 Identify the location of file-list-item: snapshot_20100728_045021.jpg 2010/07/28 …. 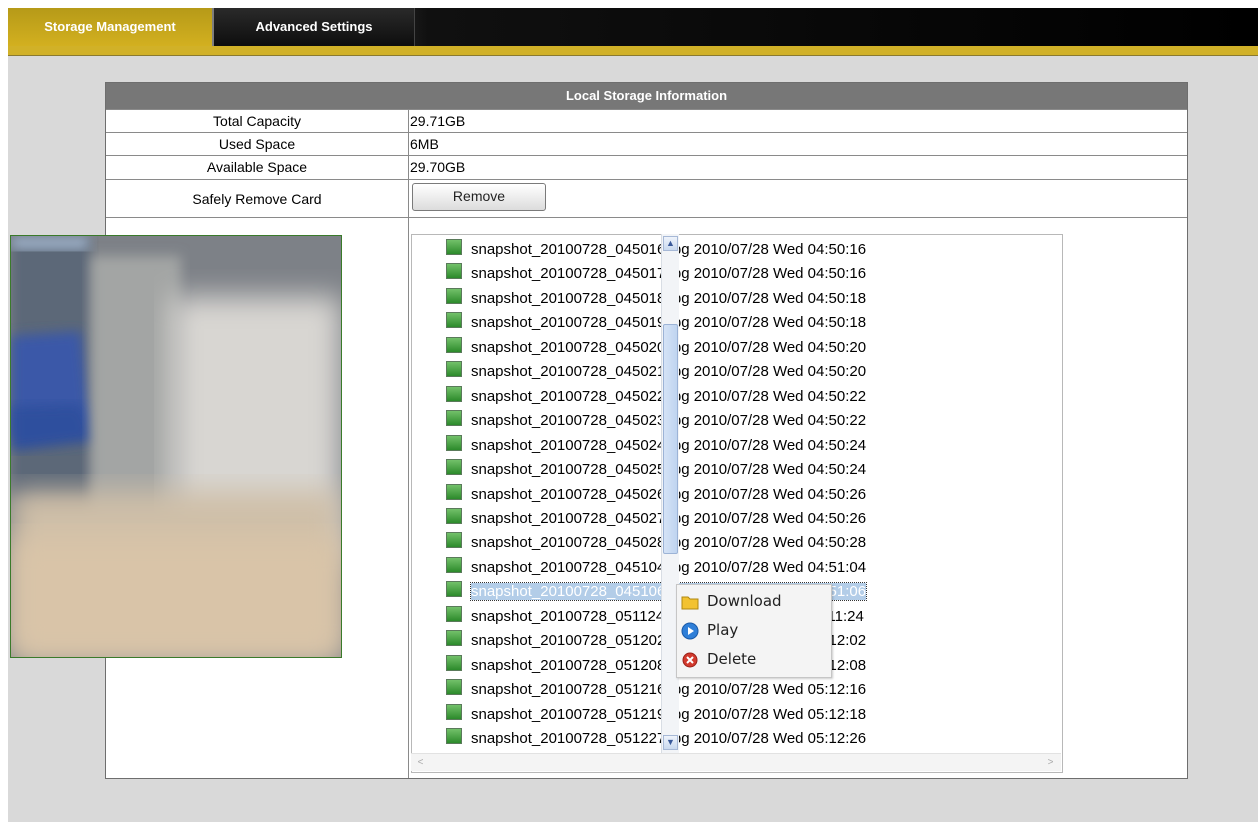
(656, 372).